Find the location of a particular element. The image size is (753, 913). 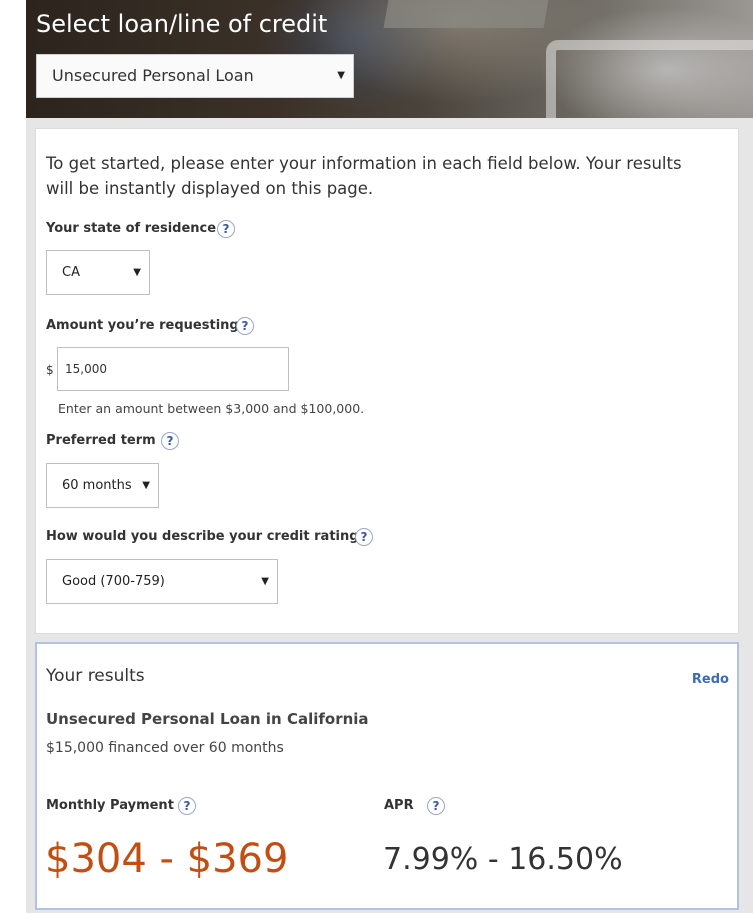

state-help-icon: ? is located at coordinates (226, 229).